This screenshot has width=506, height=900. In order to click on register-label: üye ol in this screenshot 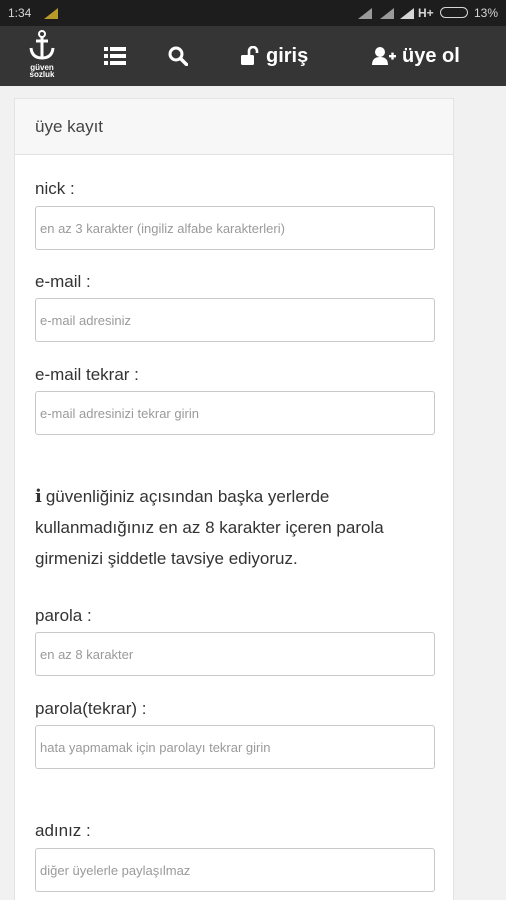, I will do `click(431, 55)`.